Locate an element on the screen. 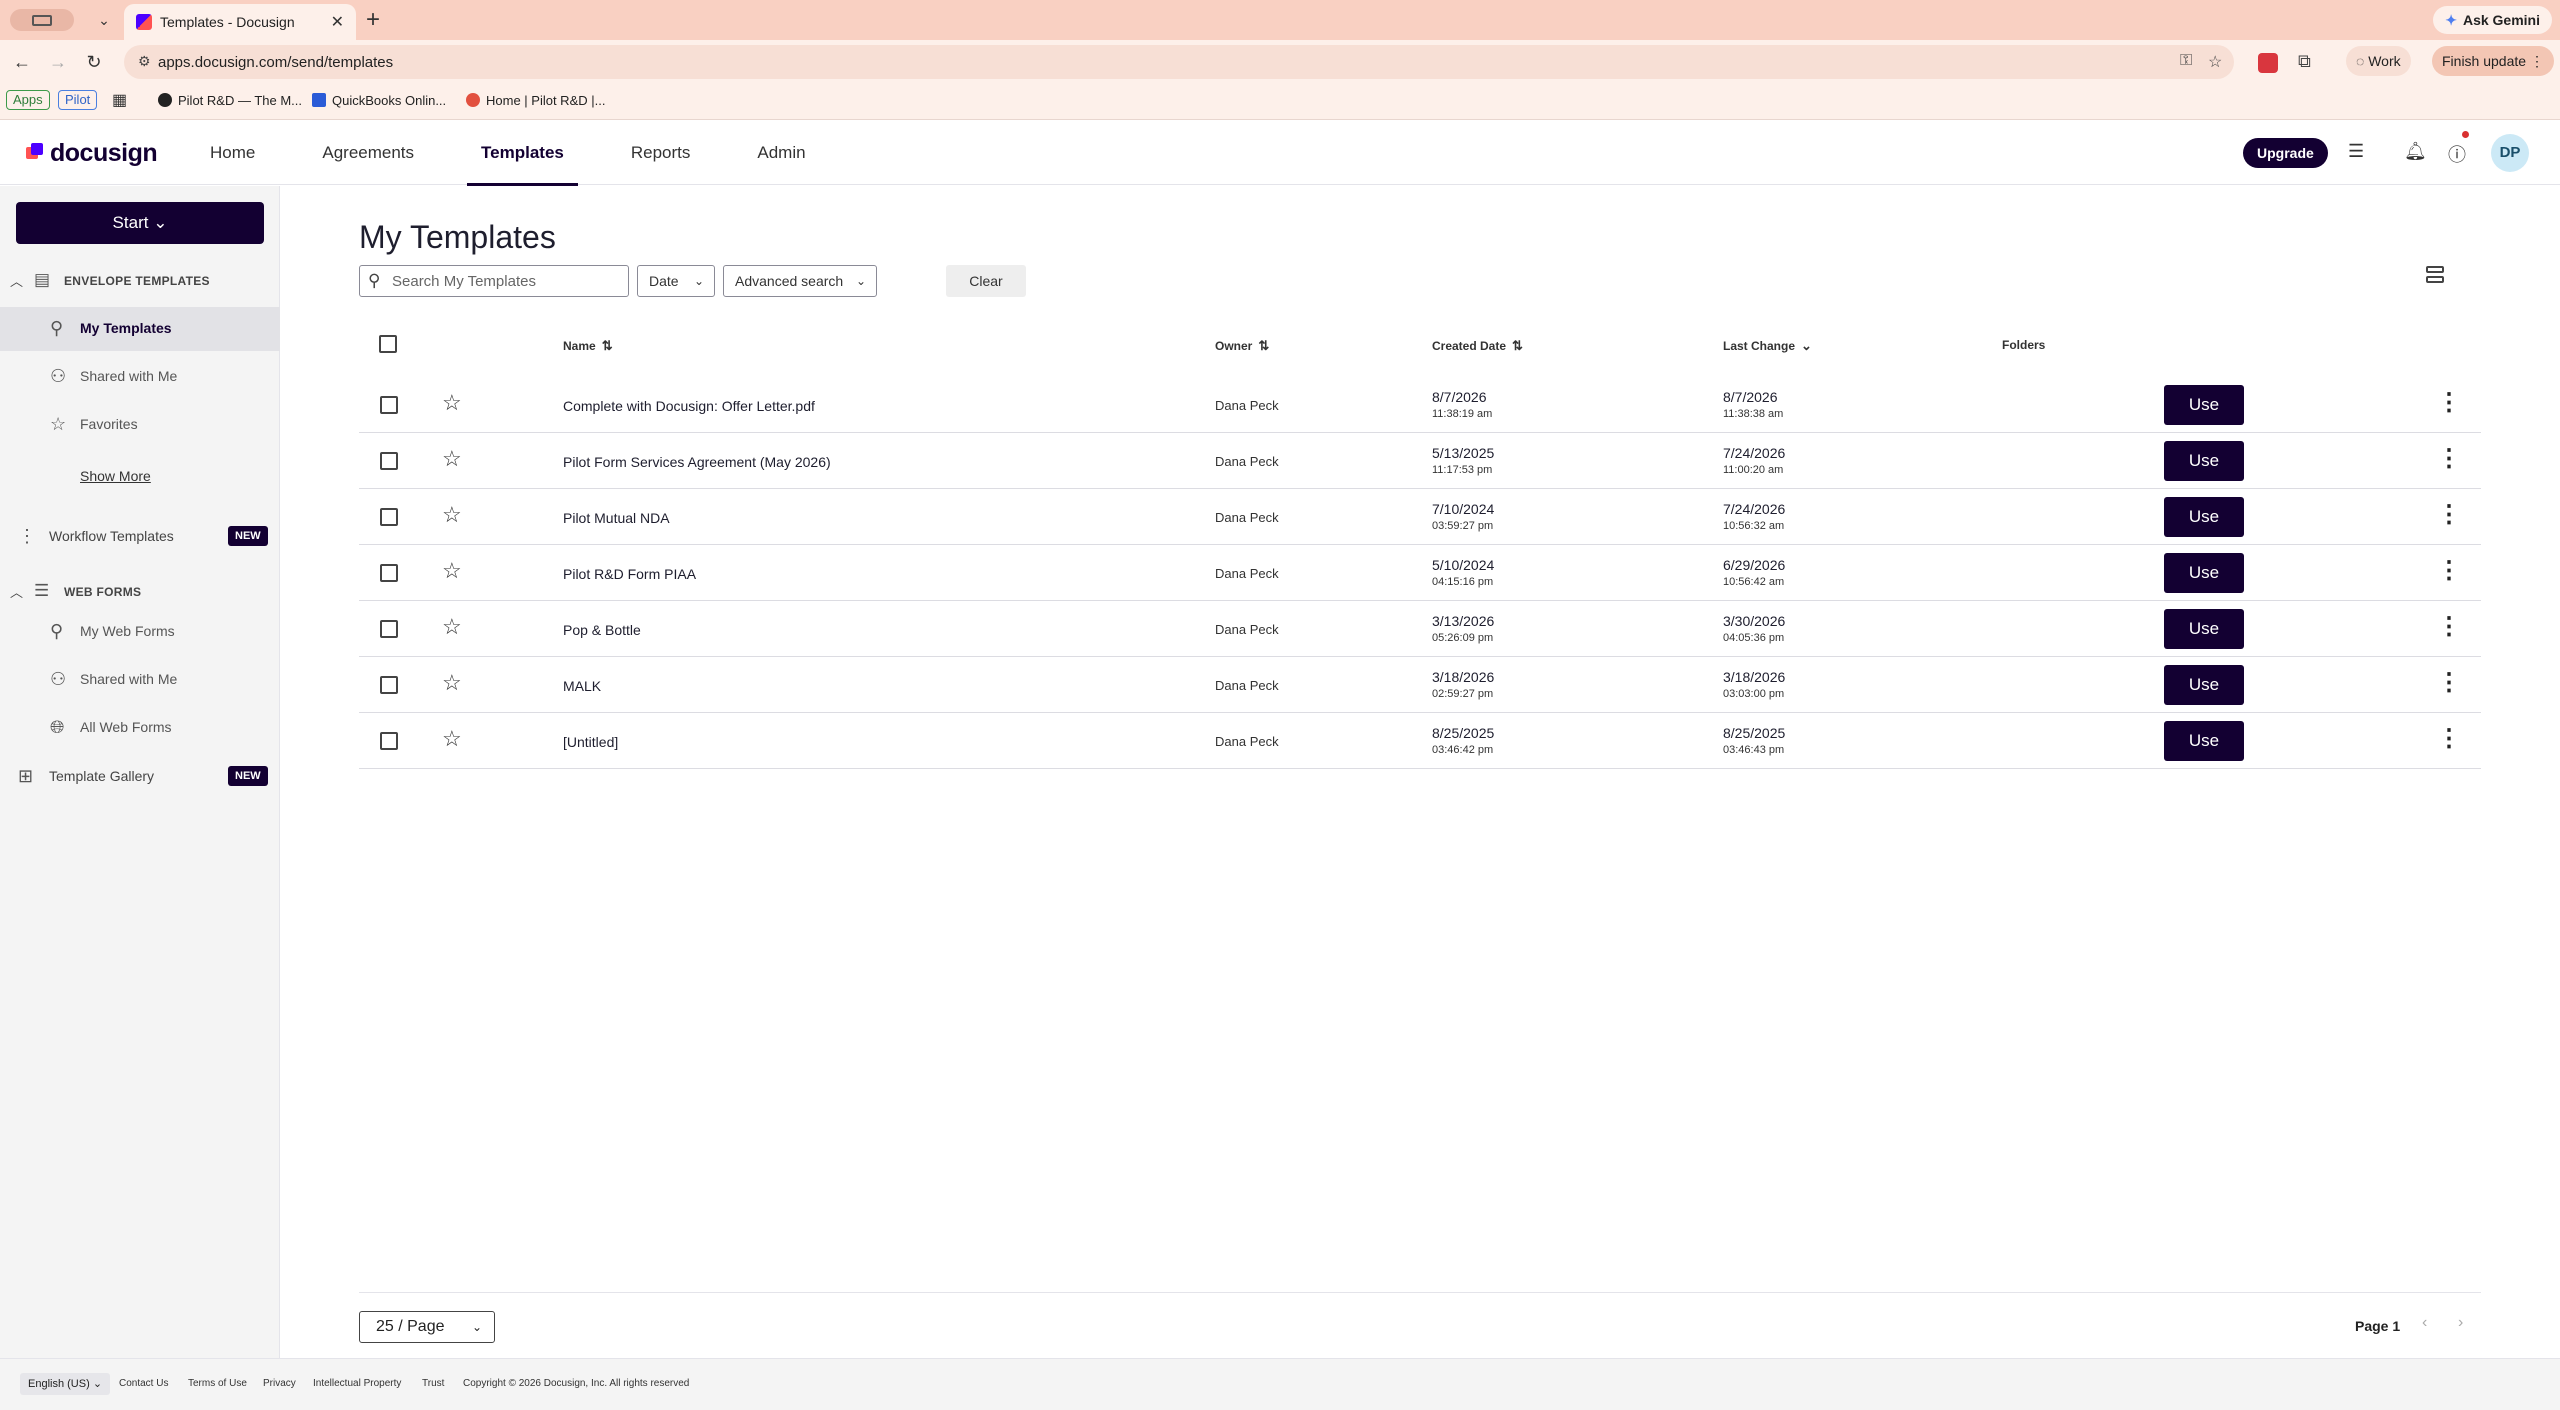 This screenshot has width=2560, height=1410. bookmark-star-icon: ☆ is located at coordinates (2215, 62).